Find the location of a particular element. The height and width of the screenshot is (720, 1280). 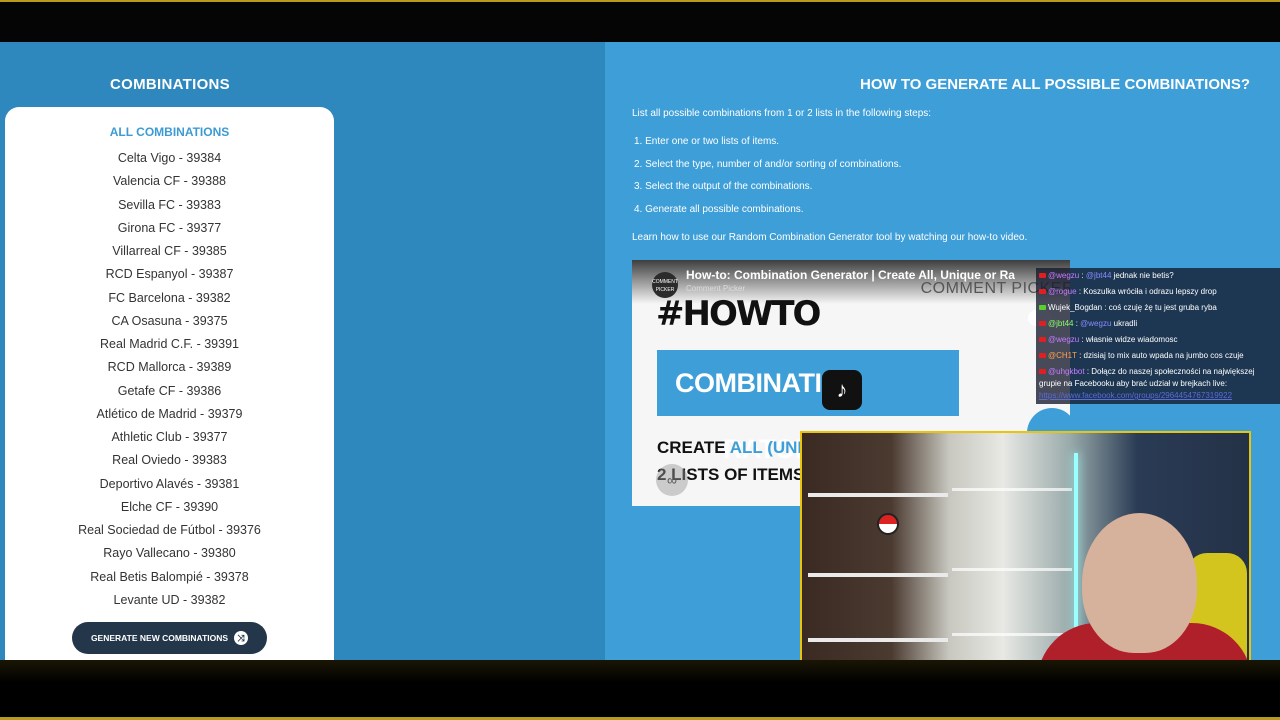

chat-mention: @wegzu is located at coordinates (1096, 323).